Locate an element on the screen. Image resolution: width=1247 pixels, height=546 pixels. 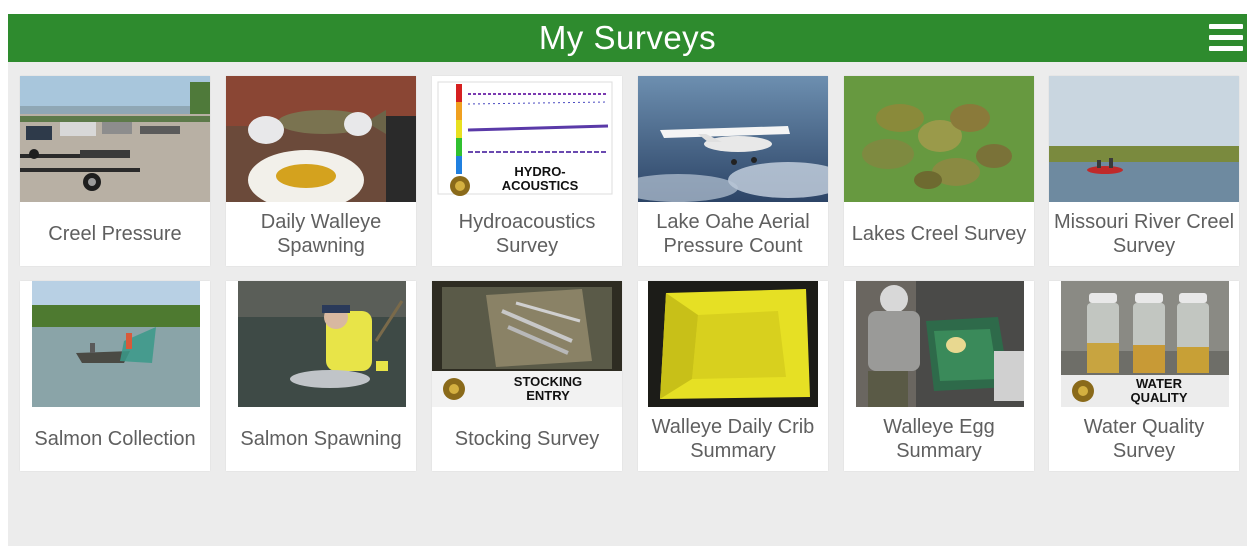
hamburger-menu-icon is located at coordinates (1226, 38).